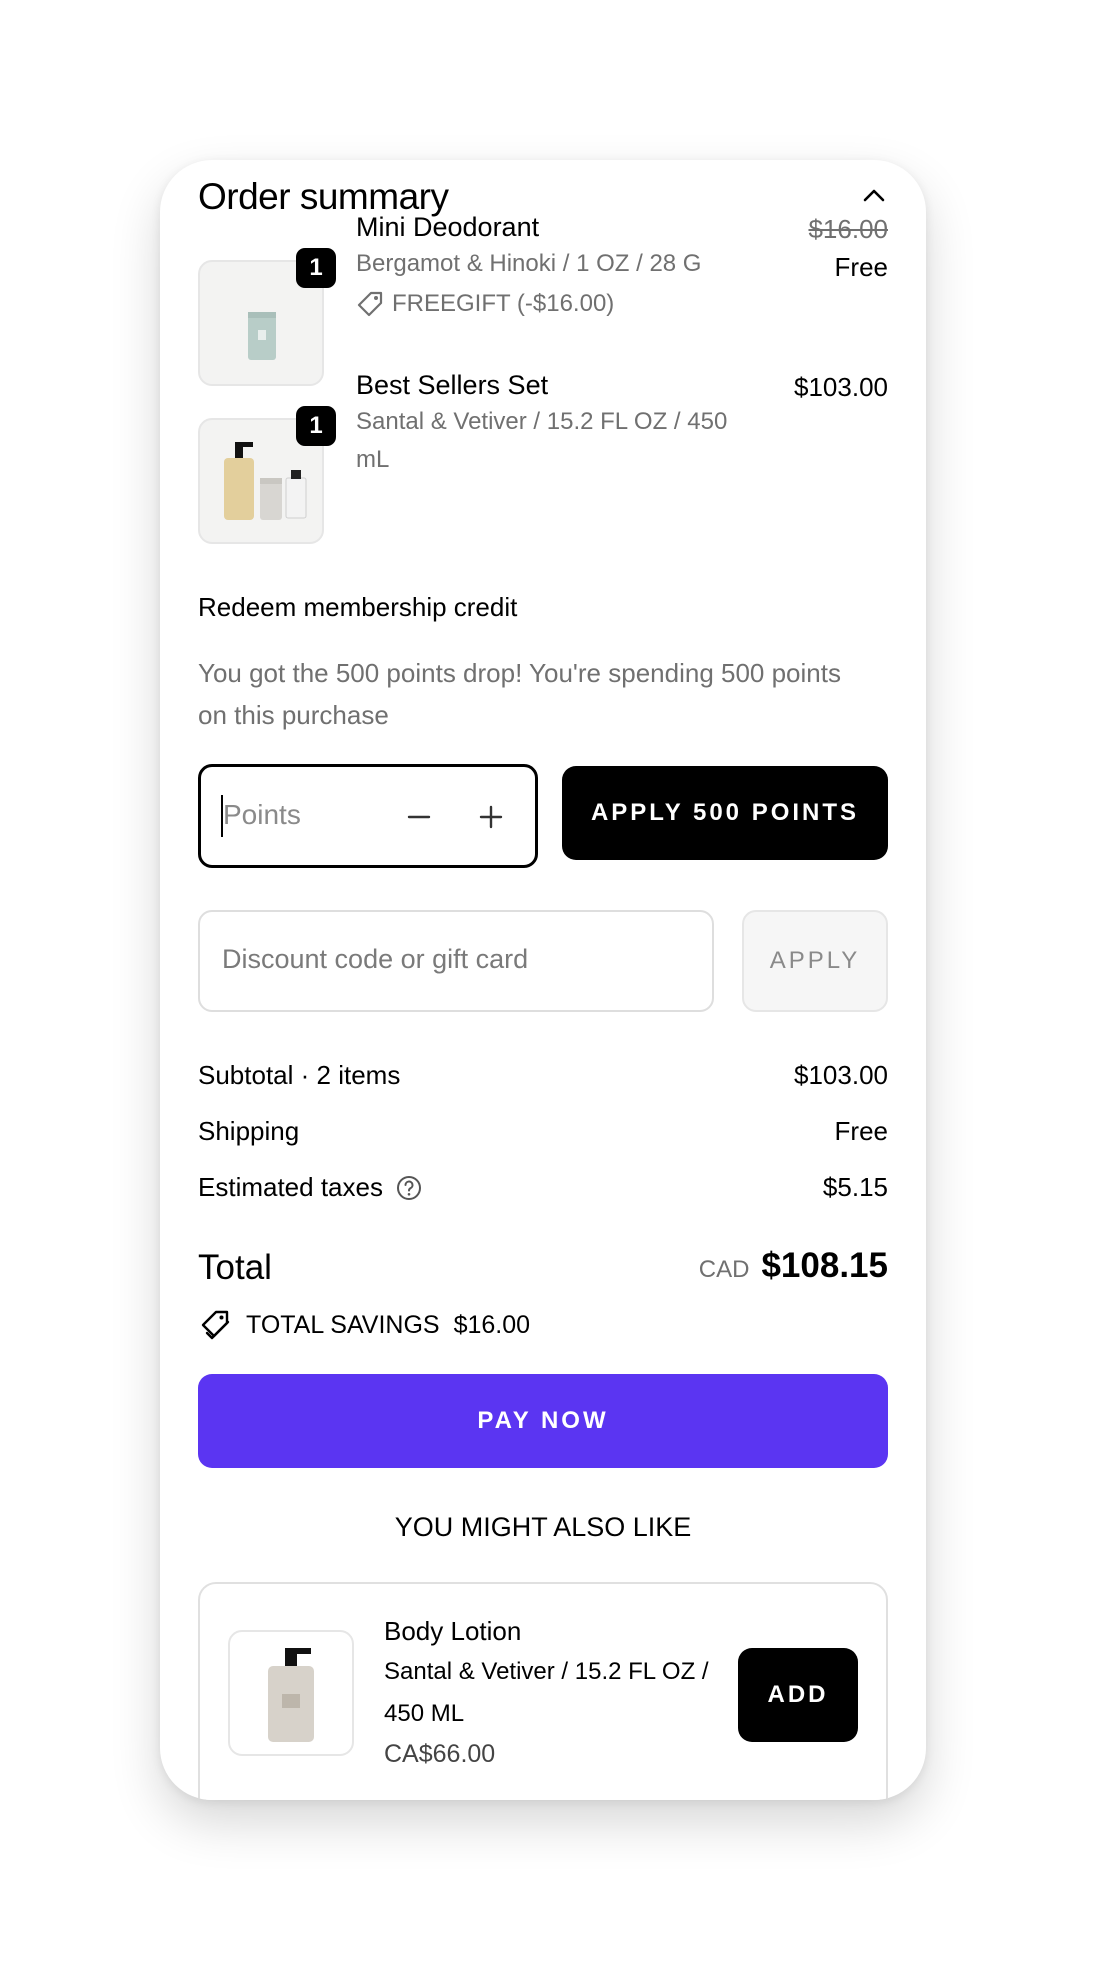 This screenshot has width=1096, height=1978. What do you see at coordinates (491, 817) in the screenshot?
I see `plus-icon` at bounding box center [491, 817].